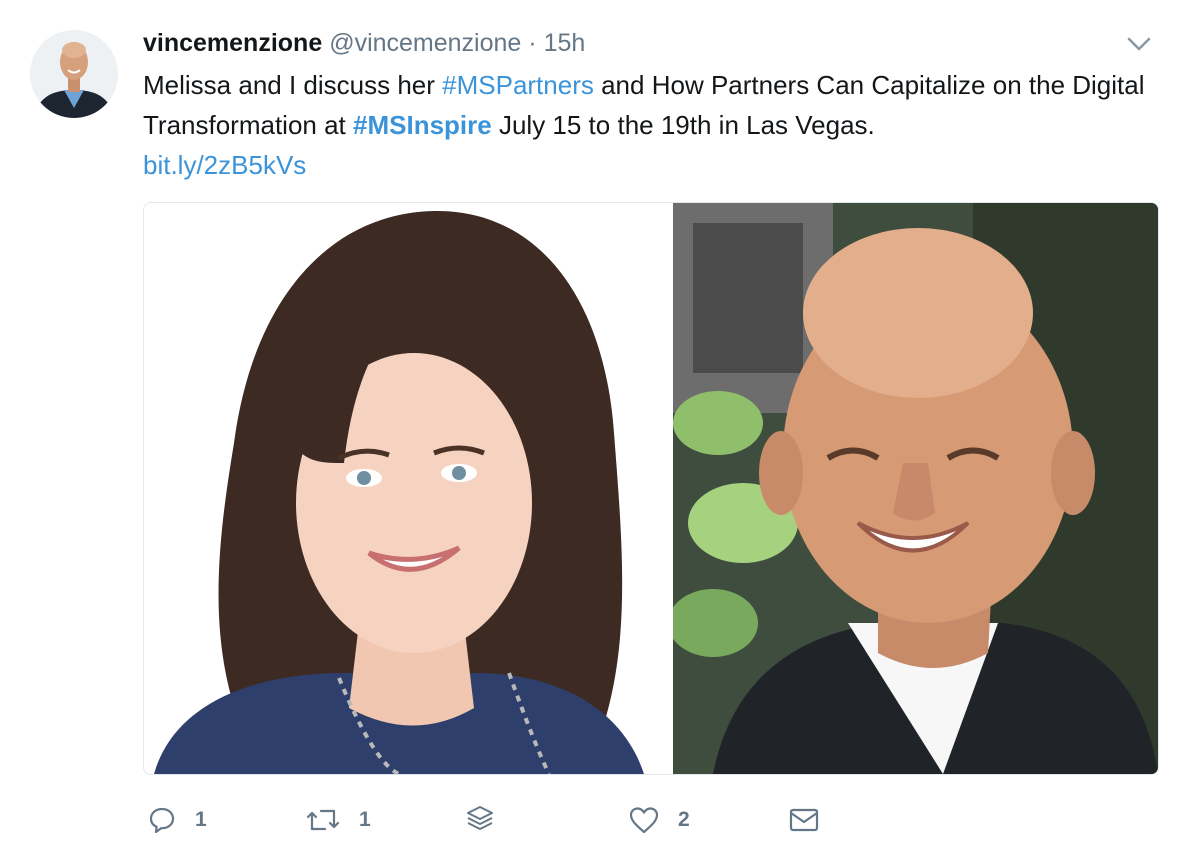 This screenshot has height=850, width=1180. What do you see at coordinates (365, 819) in the screenshot?
I see `retweet-count: 1` at bounding box center [365, 819].